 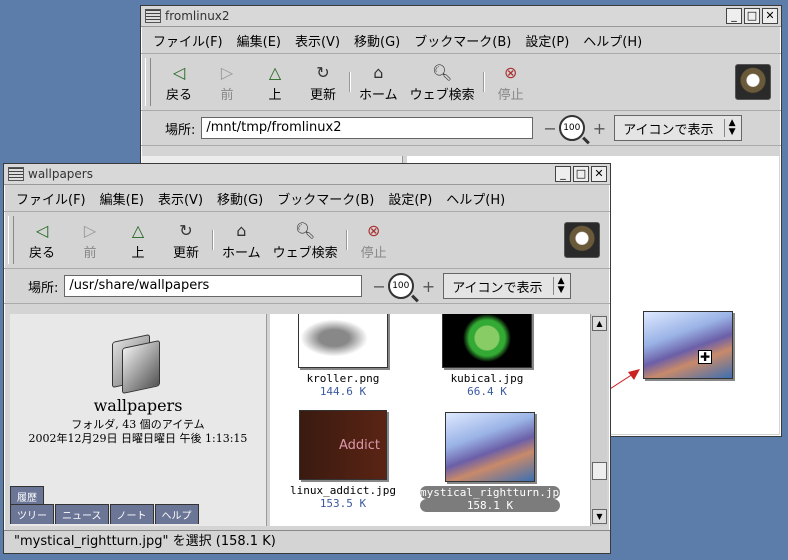 I want to click on tab-notes: ノート, so click(x=131, y=514).